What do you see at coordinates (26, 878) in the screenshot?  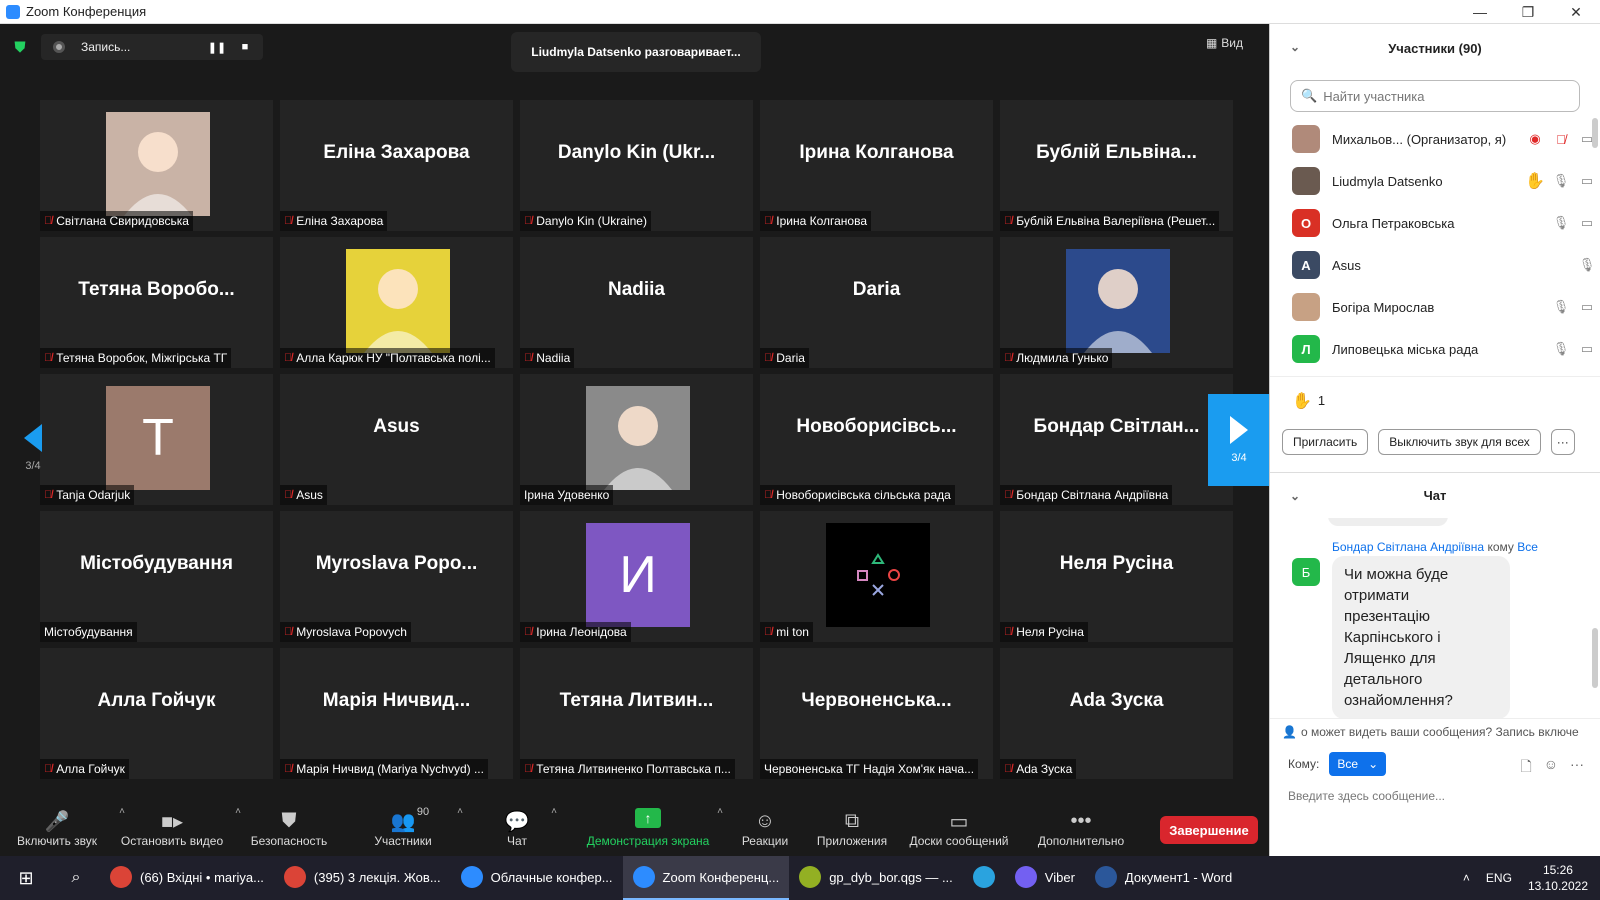 I see `windows-start-icon: ⊞` at bounding box center [26, 878].